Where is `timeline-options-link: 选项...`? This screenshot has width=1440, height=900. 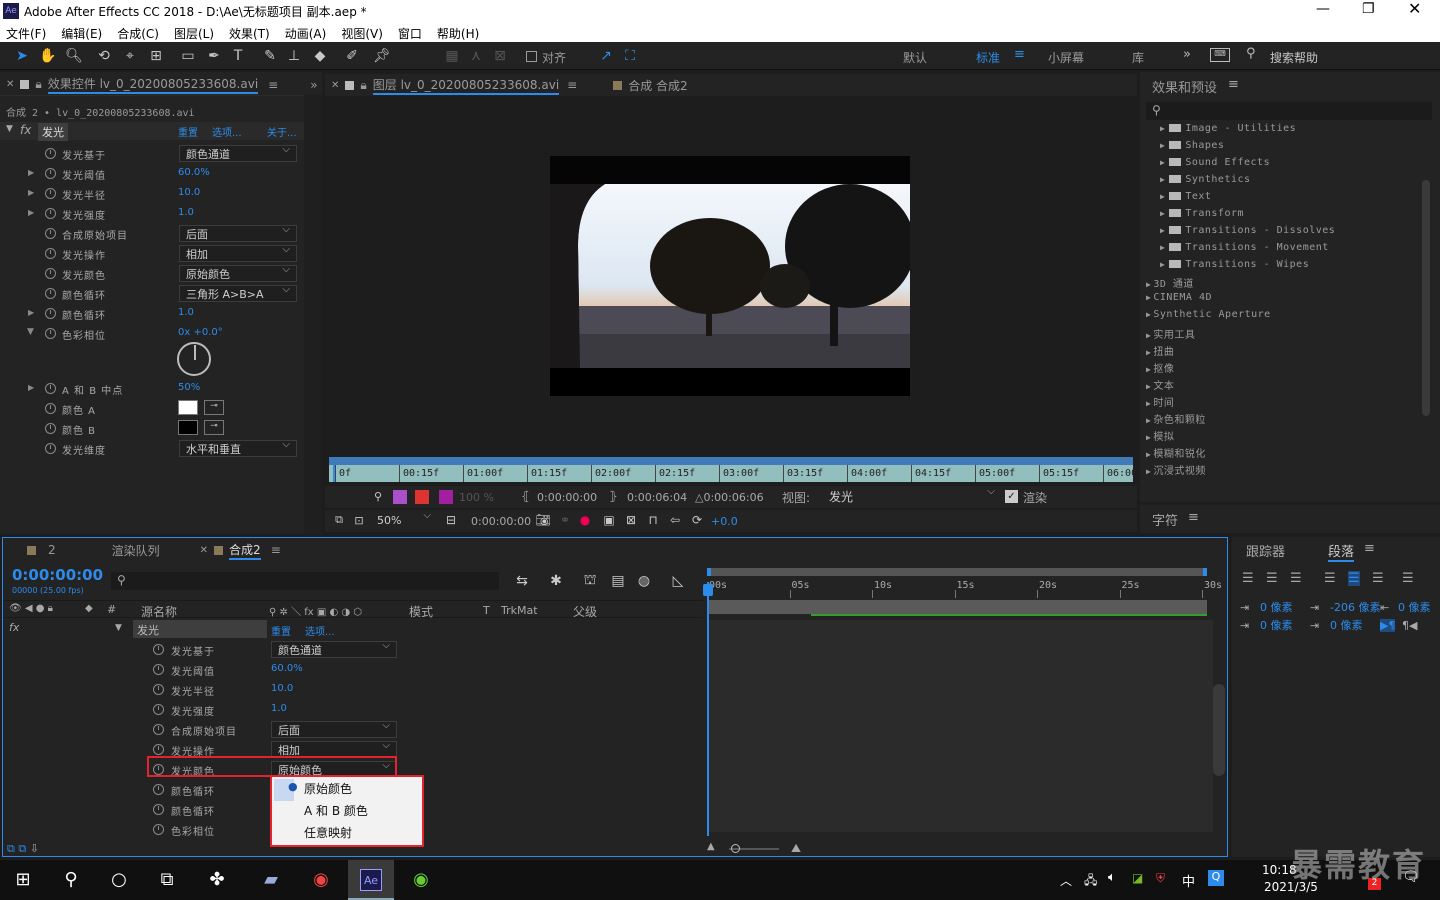
timeline-options-link: 选项... is located at coordinates (320, 630).